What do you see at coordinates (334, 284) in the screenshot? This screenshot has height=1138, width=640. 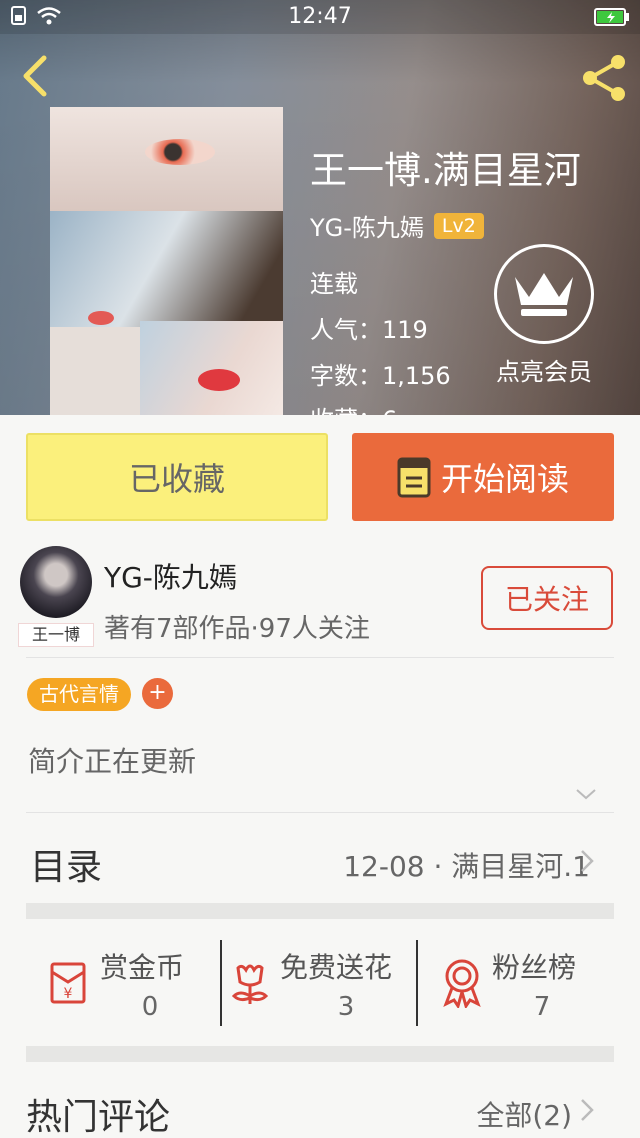 I see `book-status: 连载` at bounding box center [334, 284].